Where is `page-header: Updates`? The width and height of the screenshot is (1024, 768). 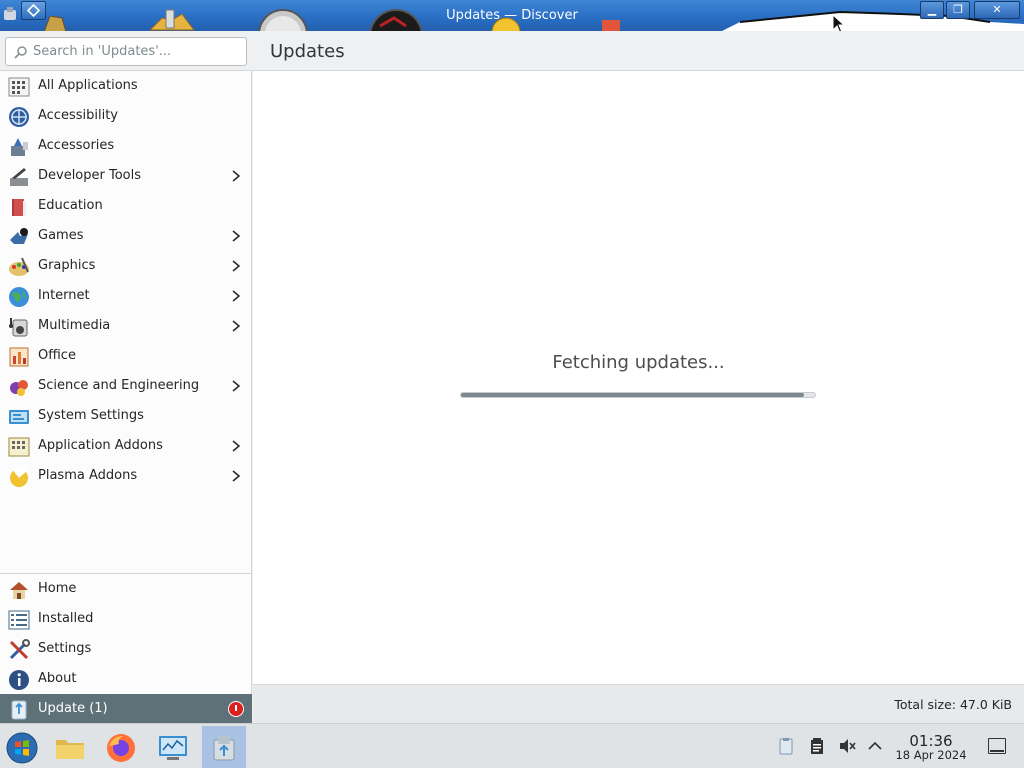
page-header: Updates is located at coordinates (638, 51).